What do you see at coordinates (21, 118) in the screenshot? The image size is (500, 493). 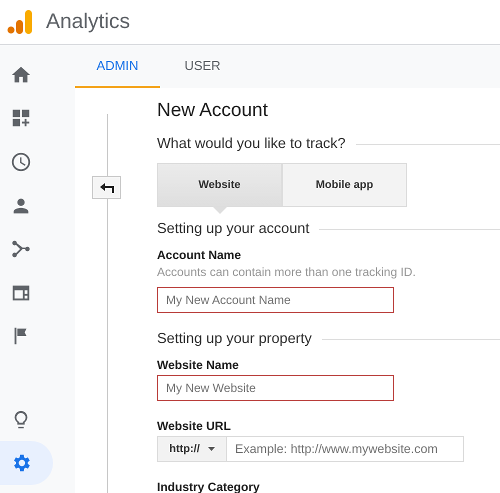 I see `dashboard-icon` at bounding box center [21, 118].